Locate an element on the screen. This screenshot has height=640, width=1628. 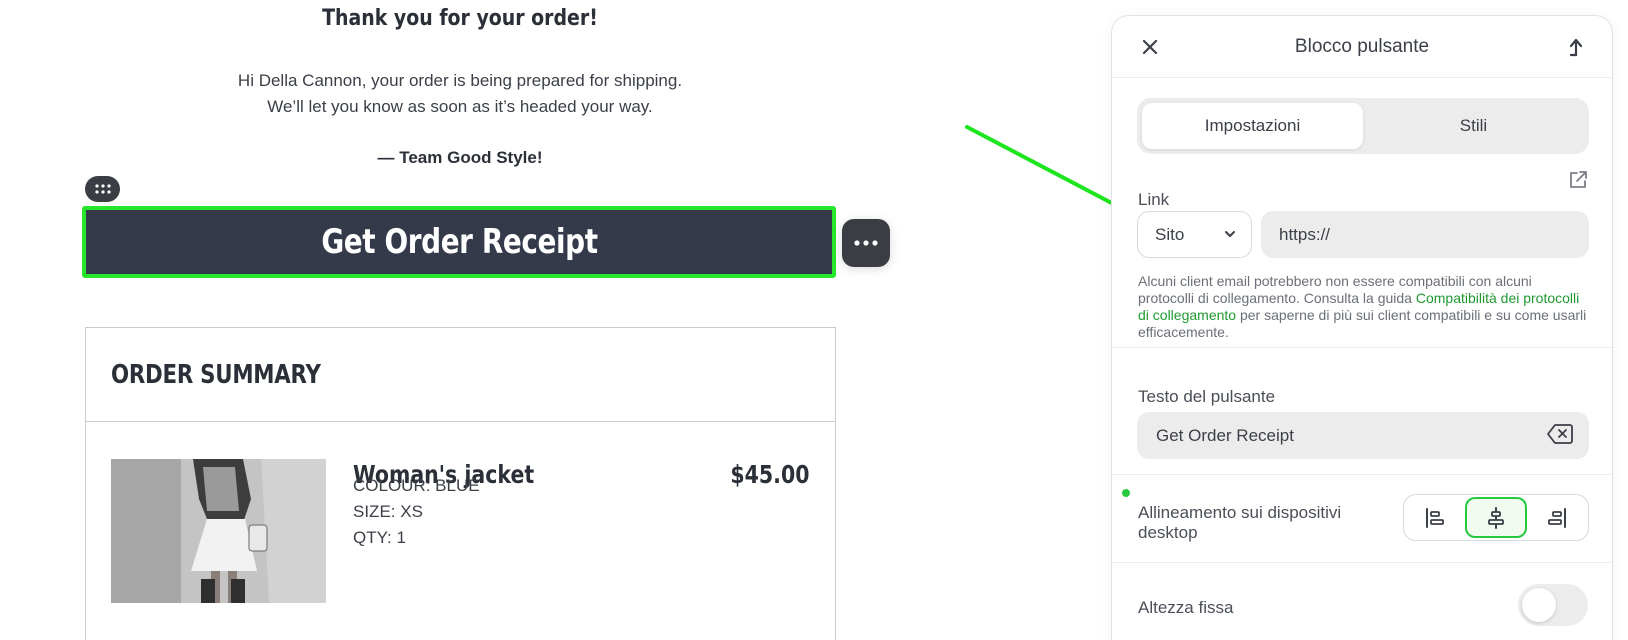
product-price: $45.00 is located at coordinates (769, 474).